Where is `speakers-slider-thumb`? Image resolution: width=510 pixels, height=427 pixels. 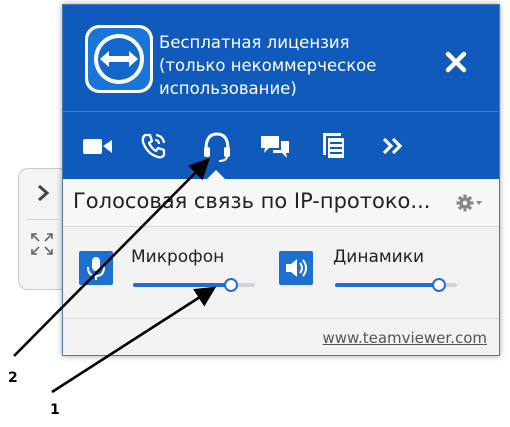
speakers-slider-thumb is located at coordinates (438, 285).